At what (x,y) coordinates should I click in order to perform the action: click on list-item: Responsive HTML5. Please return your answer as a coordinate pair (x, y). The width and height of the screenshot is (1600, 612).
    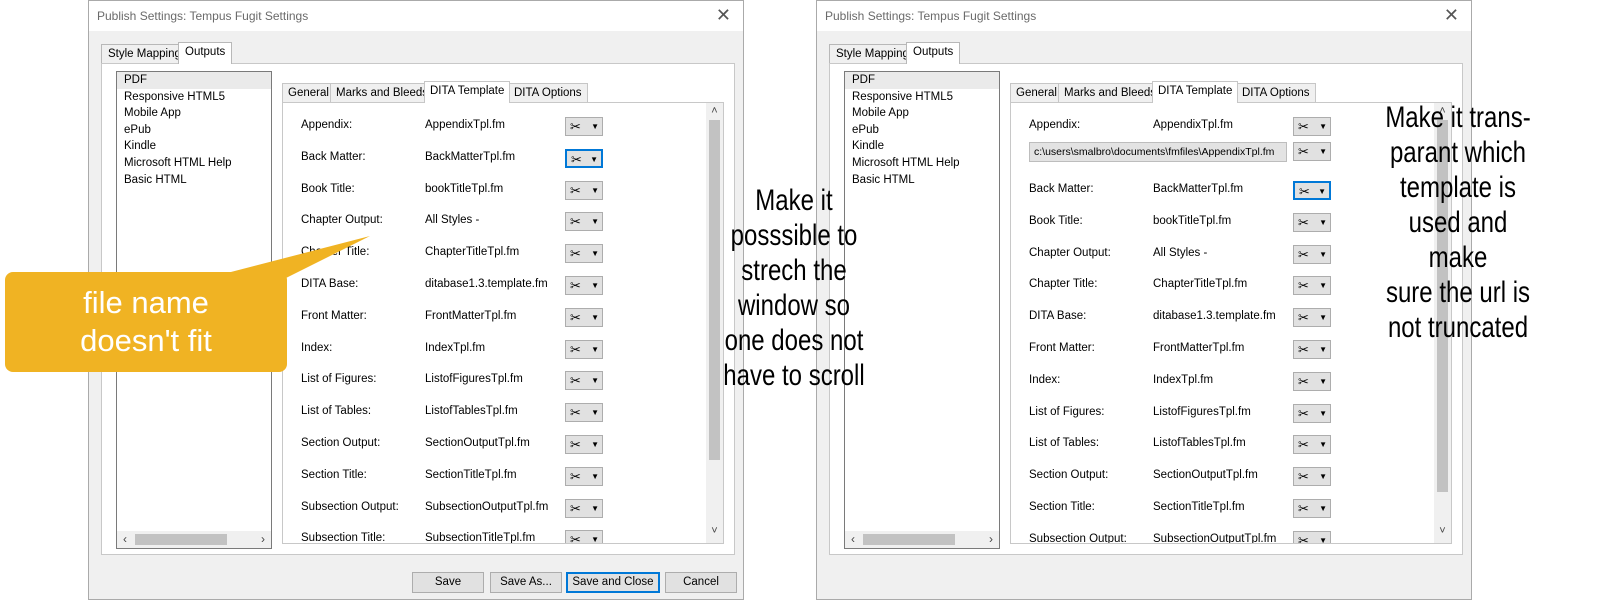
    Looking at the image, I should click on (922, 97).